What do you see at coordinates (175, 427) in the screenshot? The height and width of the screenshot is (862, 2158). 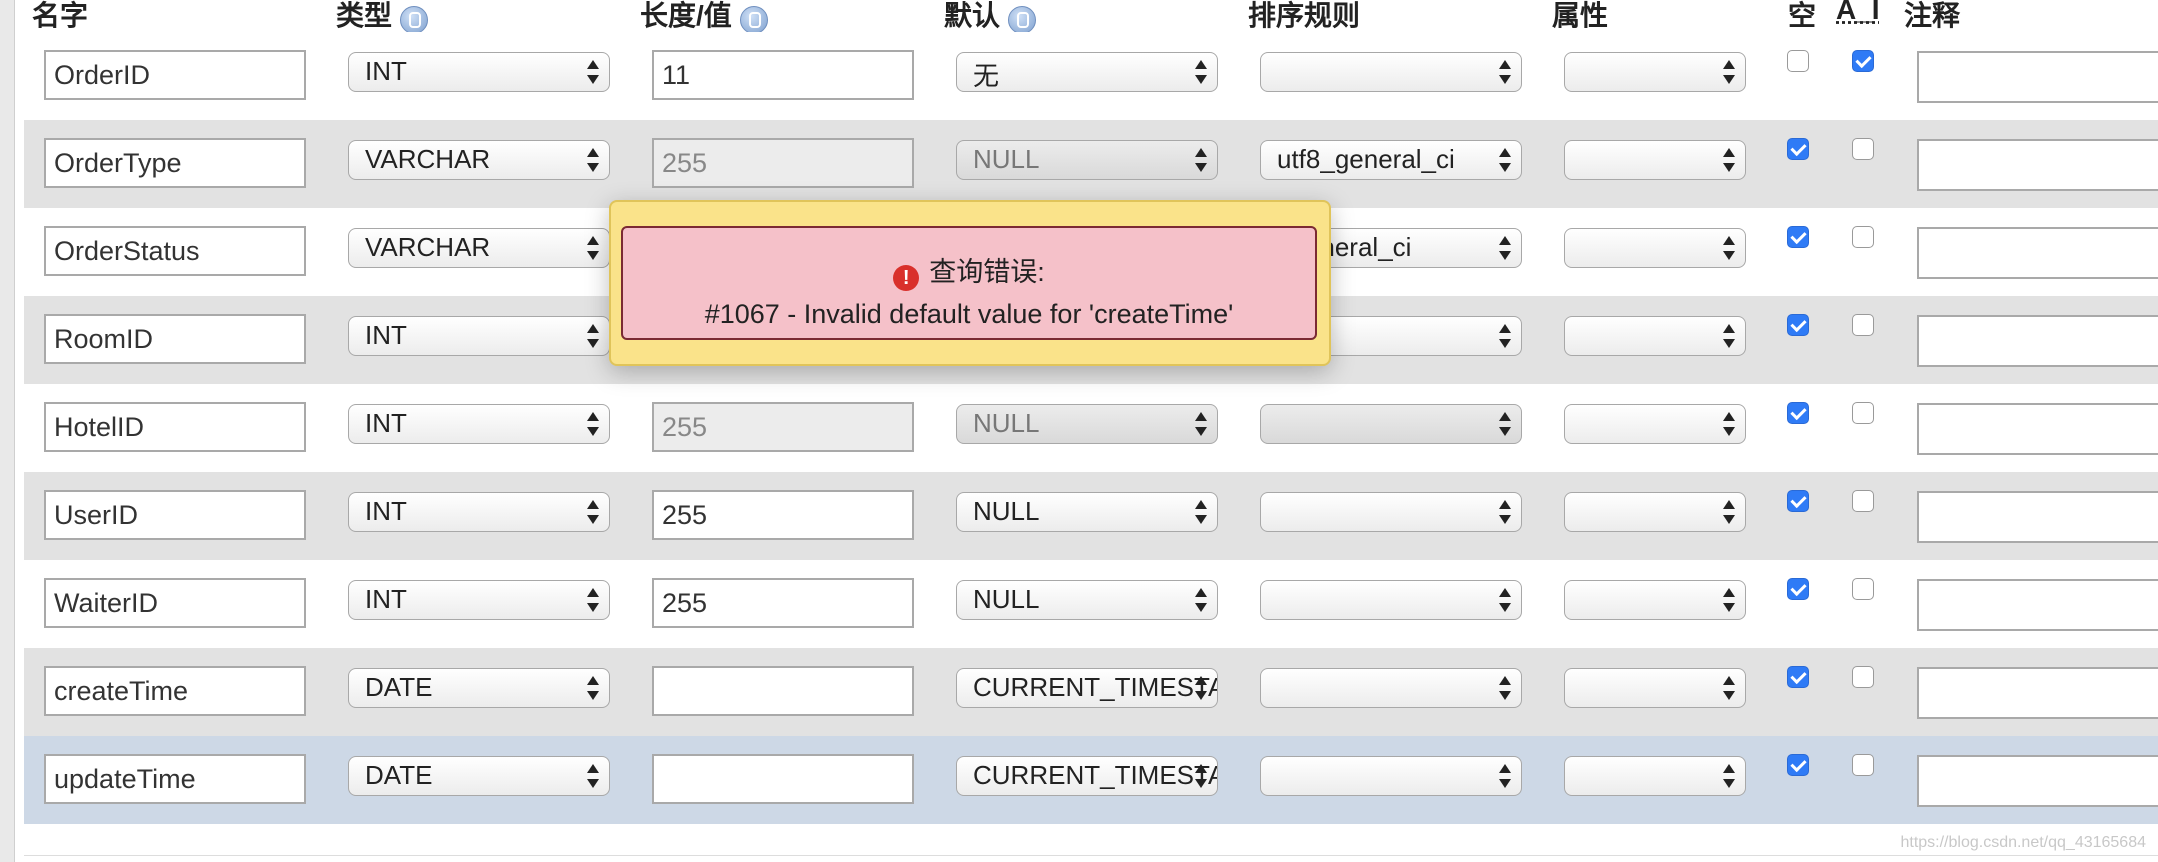 I see `column-name-input: HotelID` at bounding box center [175, 427].